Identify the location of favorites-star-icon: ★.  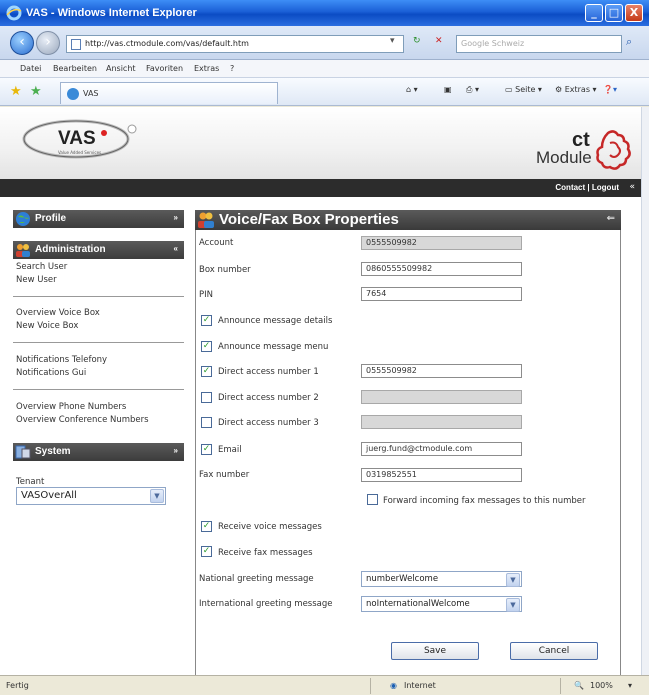
(16, 91).